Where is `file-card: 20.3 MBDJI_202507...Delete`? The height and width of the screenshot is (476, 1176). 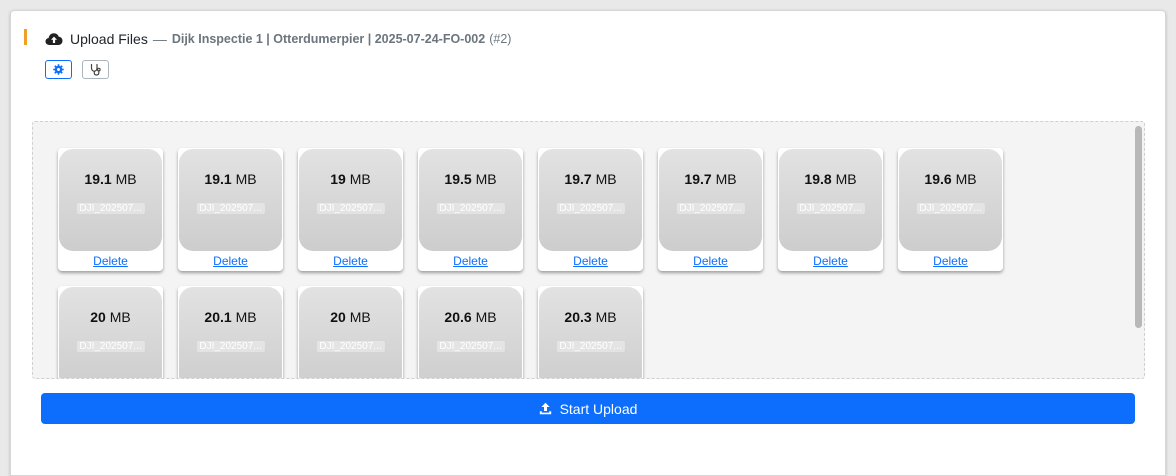 file-card: 20.3 MBDJI_202507...Delete is located at coordinates (590, 332).